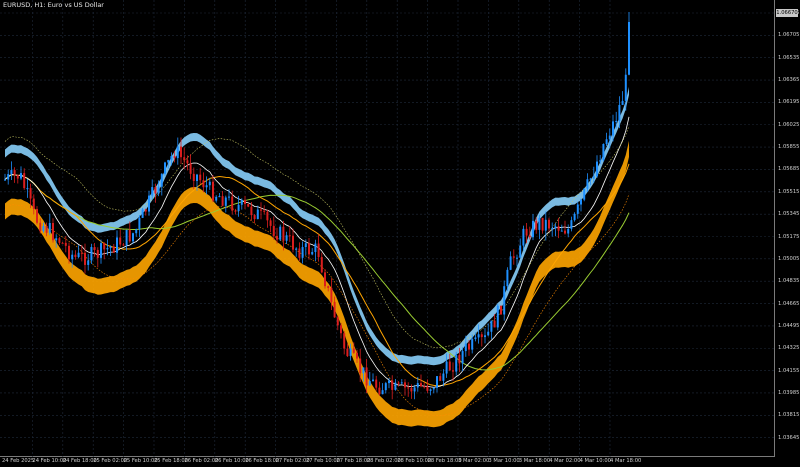 This screenshot has width=800, height=467. I want to click on price-tick-label: 1.03815, so click(789, 415).